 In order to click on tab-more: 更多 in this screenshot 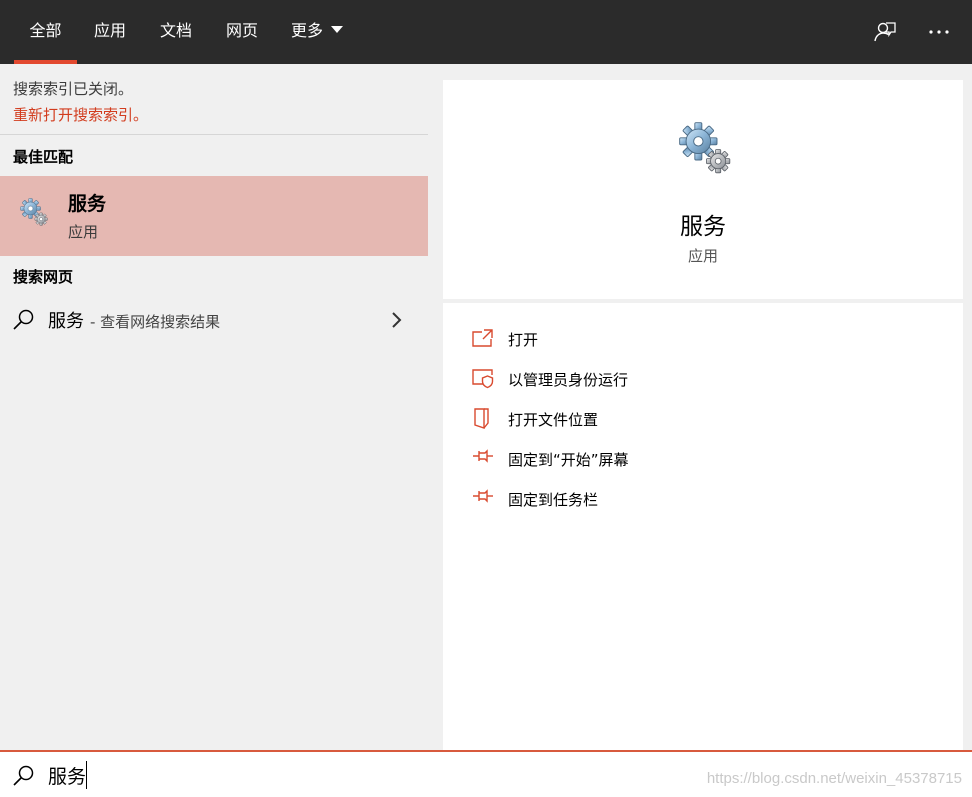, I will do `click(317, 32)`.